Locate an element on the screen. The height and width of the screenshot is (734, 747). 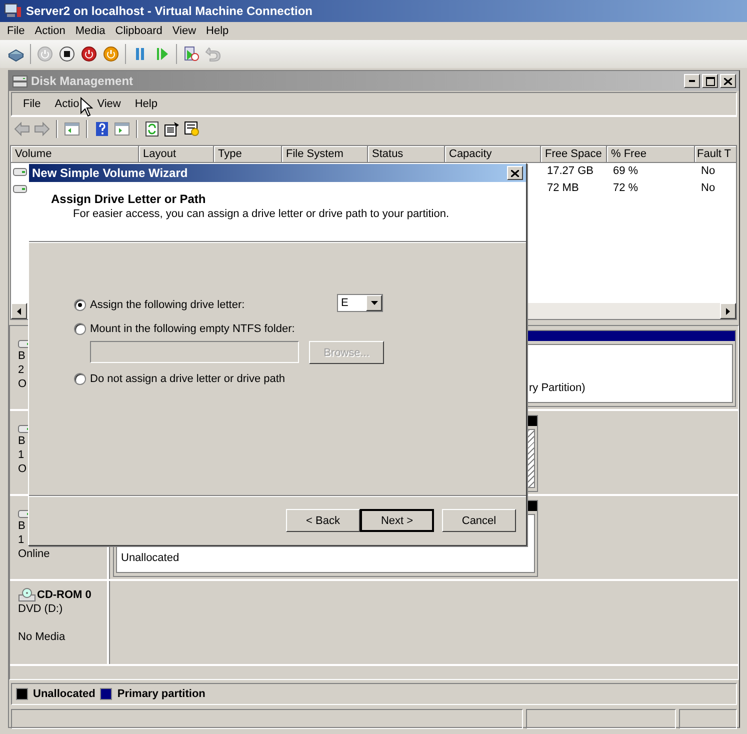
wizard-button: Next > is located at coordinates (397, 520).